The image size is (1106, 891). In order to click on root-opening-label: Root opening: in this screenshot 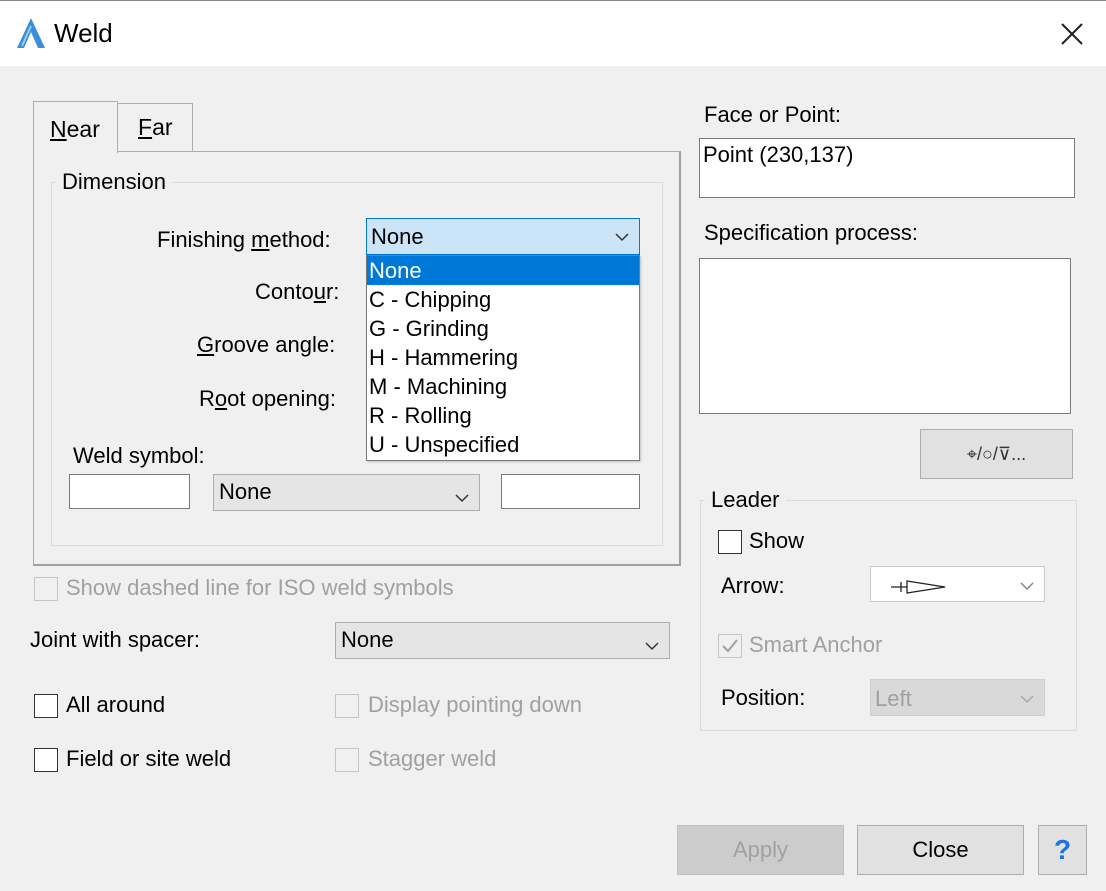, I will do `click(268, 398)`.